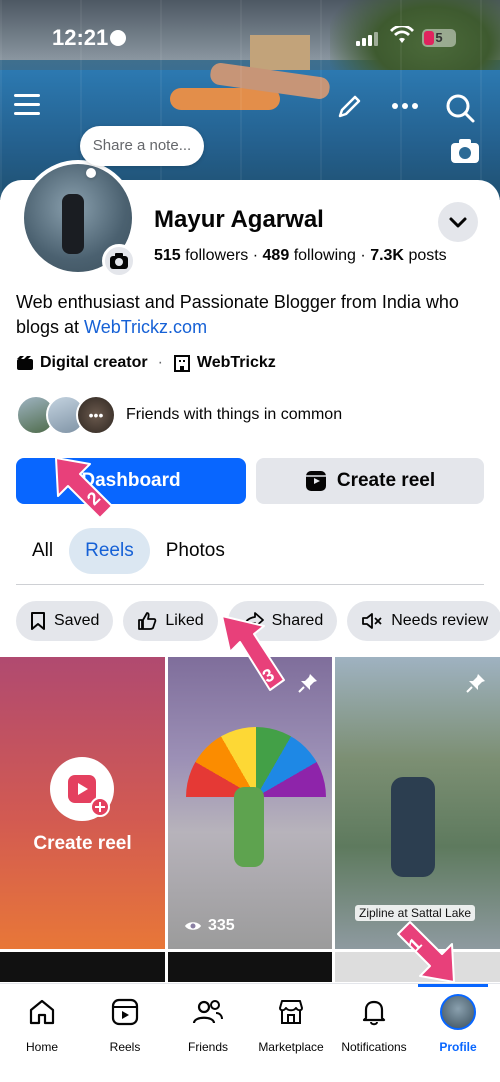 The image size is (500, 1082). Describe the element at coordinates (94, 362) in the screenshot. I see `category-label: Digital creator` at that location.